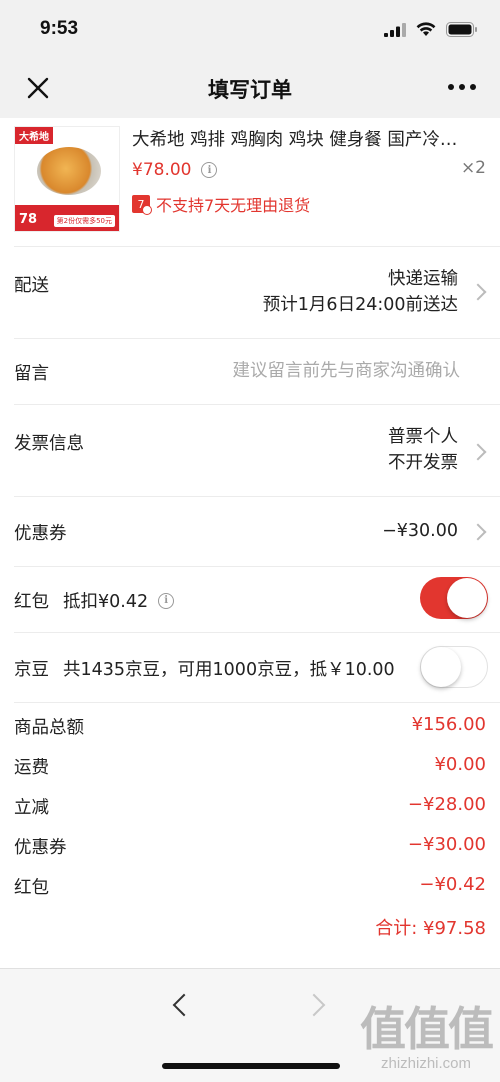 Image resolution: width=500 pixels, height=1082 pixels. I want to click on food-plate-image, so click(69, 171).